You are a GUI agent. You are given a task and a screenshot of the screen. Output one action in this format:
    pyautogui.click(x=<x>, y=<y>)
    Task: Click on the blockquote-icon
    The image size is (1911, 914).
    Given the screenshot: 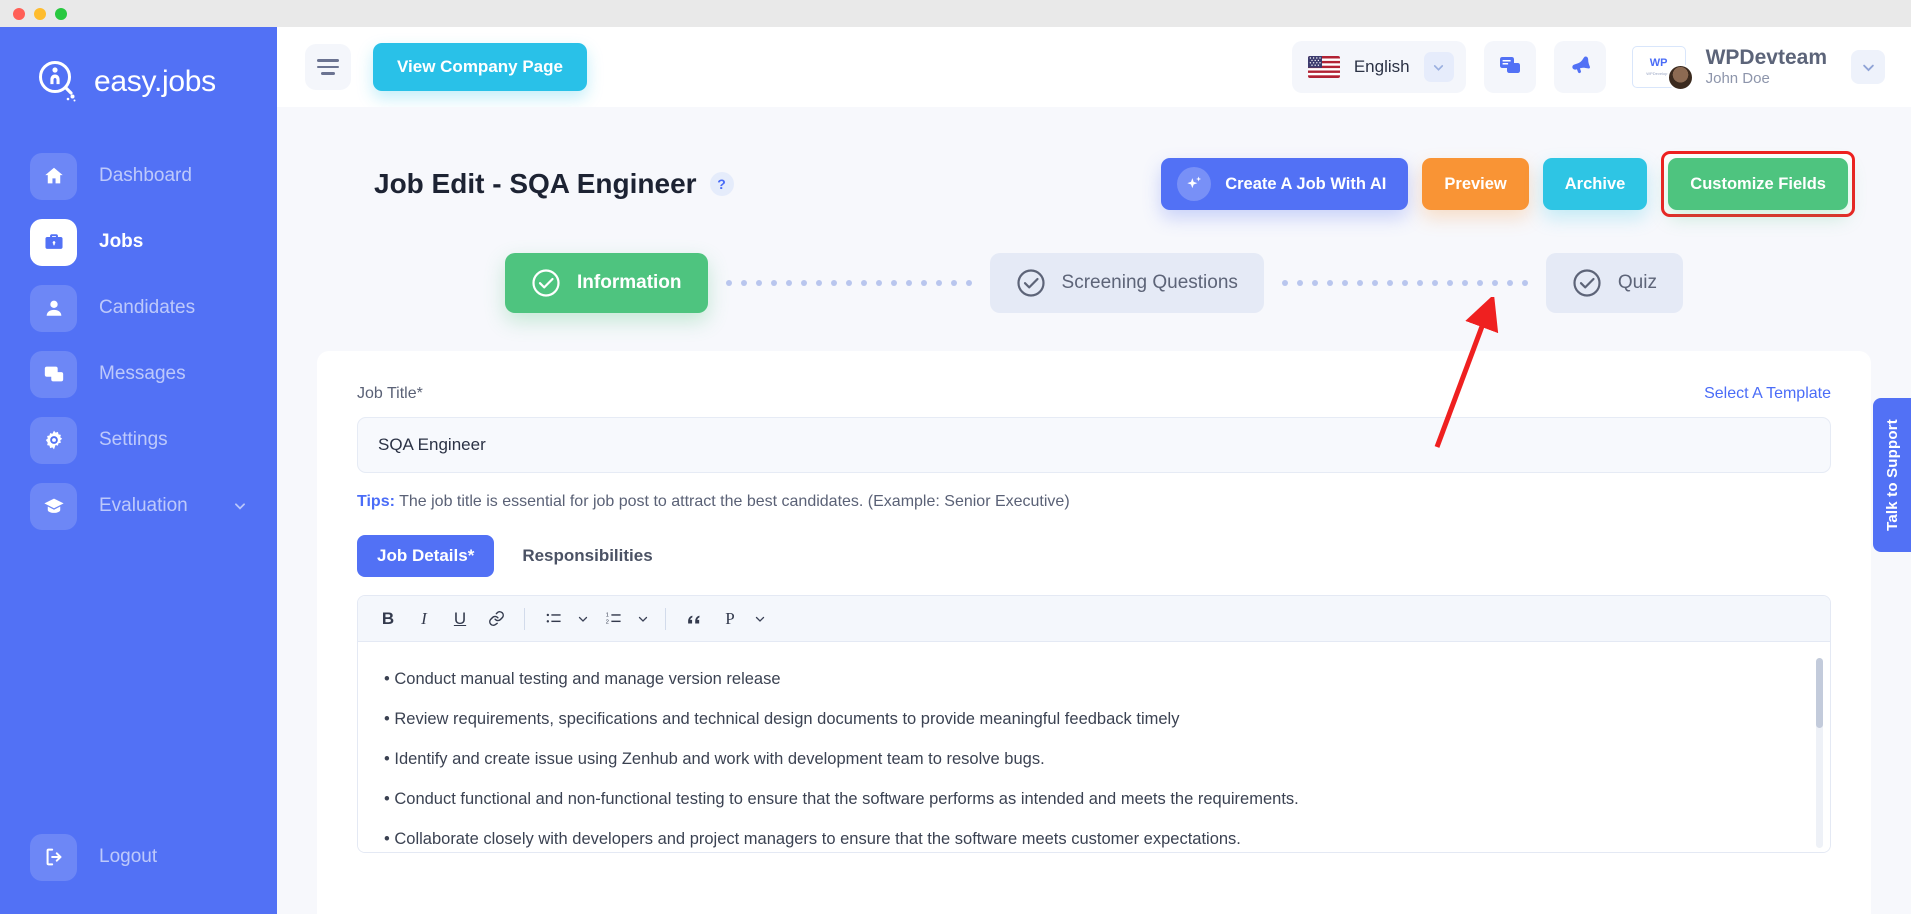 What is the action you would take?
    pyautogui.click(x=694, y=619)
    